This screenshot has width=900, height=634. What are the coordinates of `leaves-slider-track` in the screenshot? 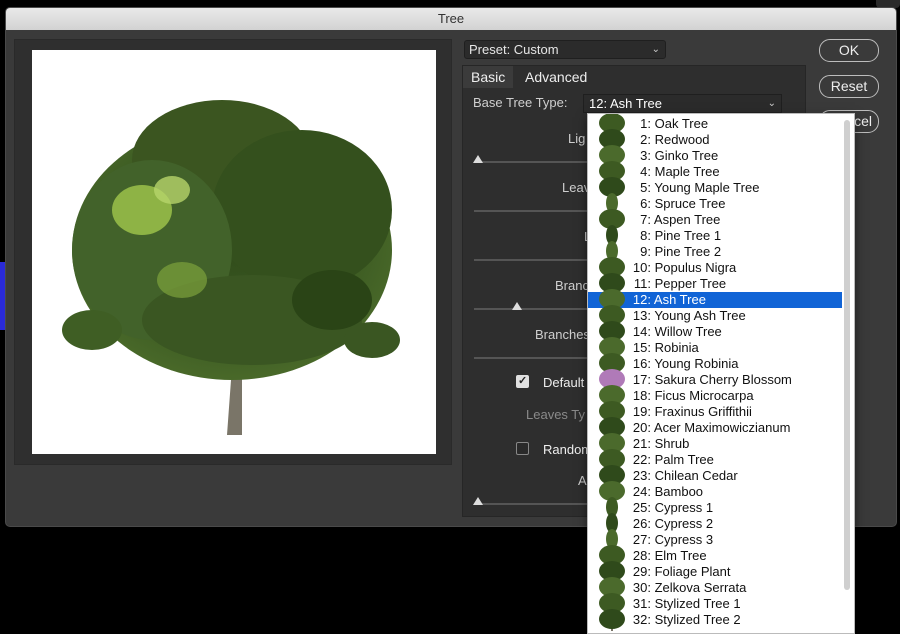 It's located at (531, 211).